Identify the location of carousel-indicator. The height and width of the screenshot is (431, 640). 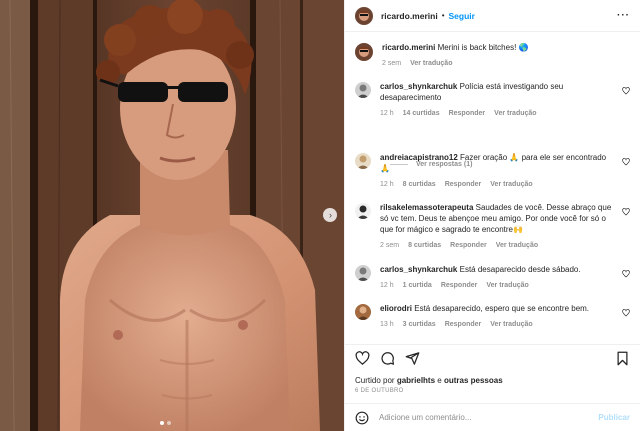
(165, 423).